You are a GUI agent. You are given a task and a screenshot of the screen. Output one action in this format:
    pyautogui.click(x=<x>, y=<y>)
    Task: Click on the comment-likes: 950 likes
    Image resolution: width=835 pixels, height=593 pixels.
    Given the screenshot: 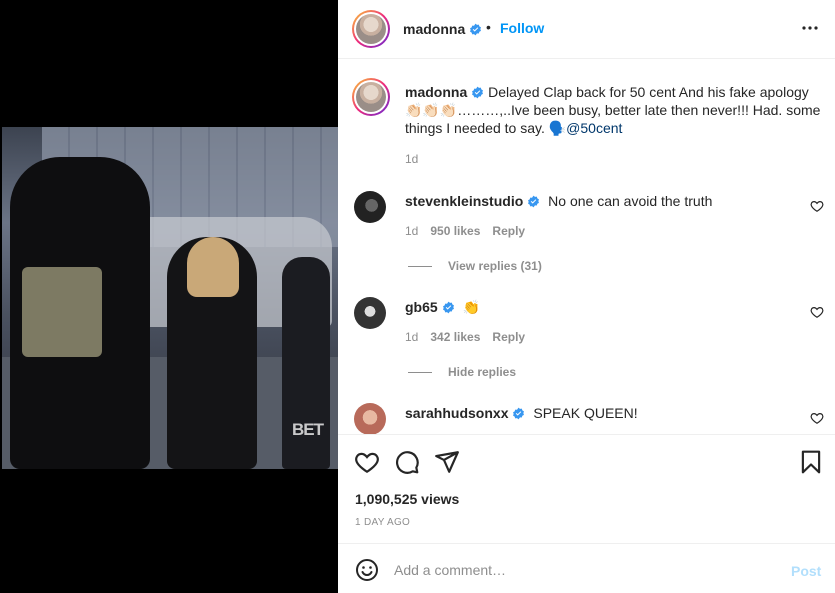 What is the action you would take?
    pyautogui.click(x=455, y=231)
    